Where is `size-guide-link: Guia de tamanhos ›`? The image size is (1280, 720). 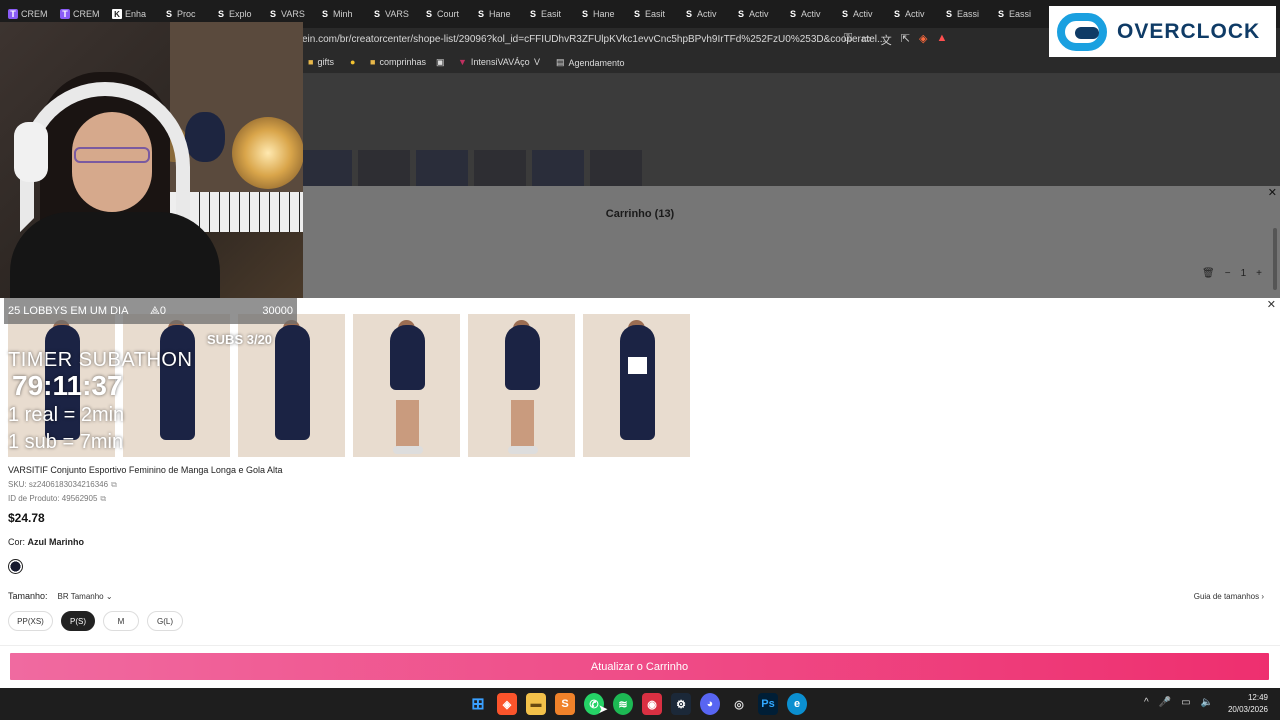
size-guide-link: Guia de tamanhos › is located at coordinates (1229, 596).